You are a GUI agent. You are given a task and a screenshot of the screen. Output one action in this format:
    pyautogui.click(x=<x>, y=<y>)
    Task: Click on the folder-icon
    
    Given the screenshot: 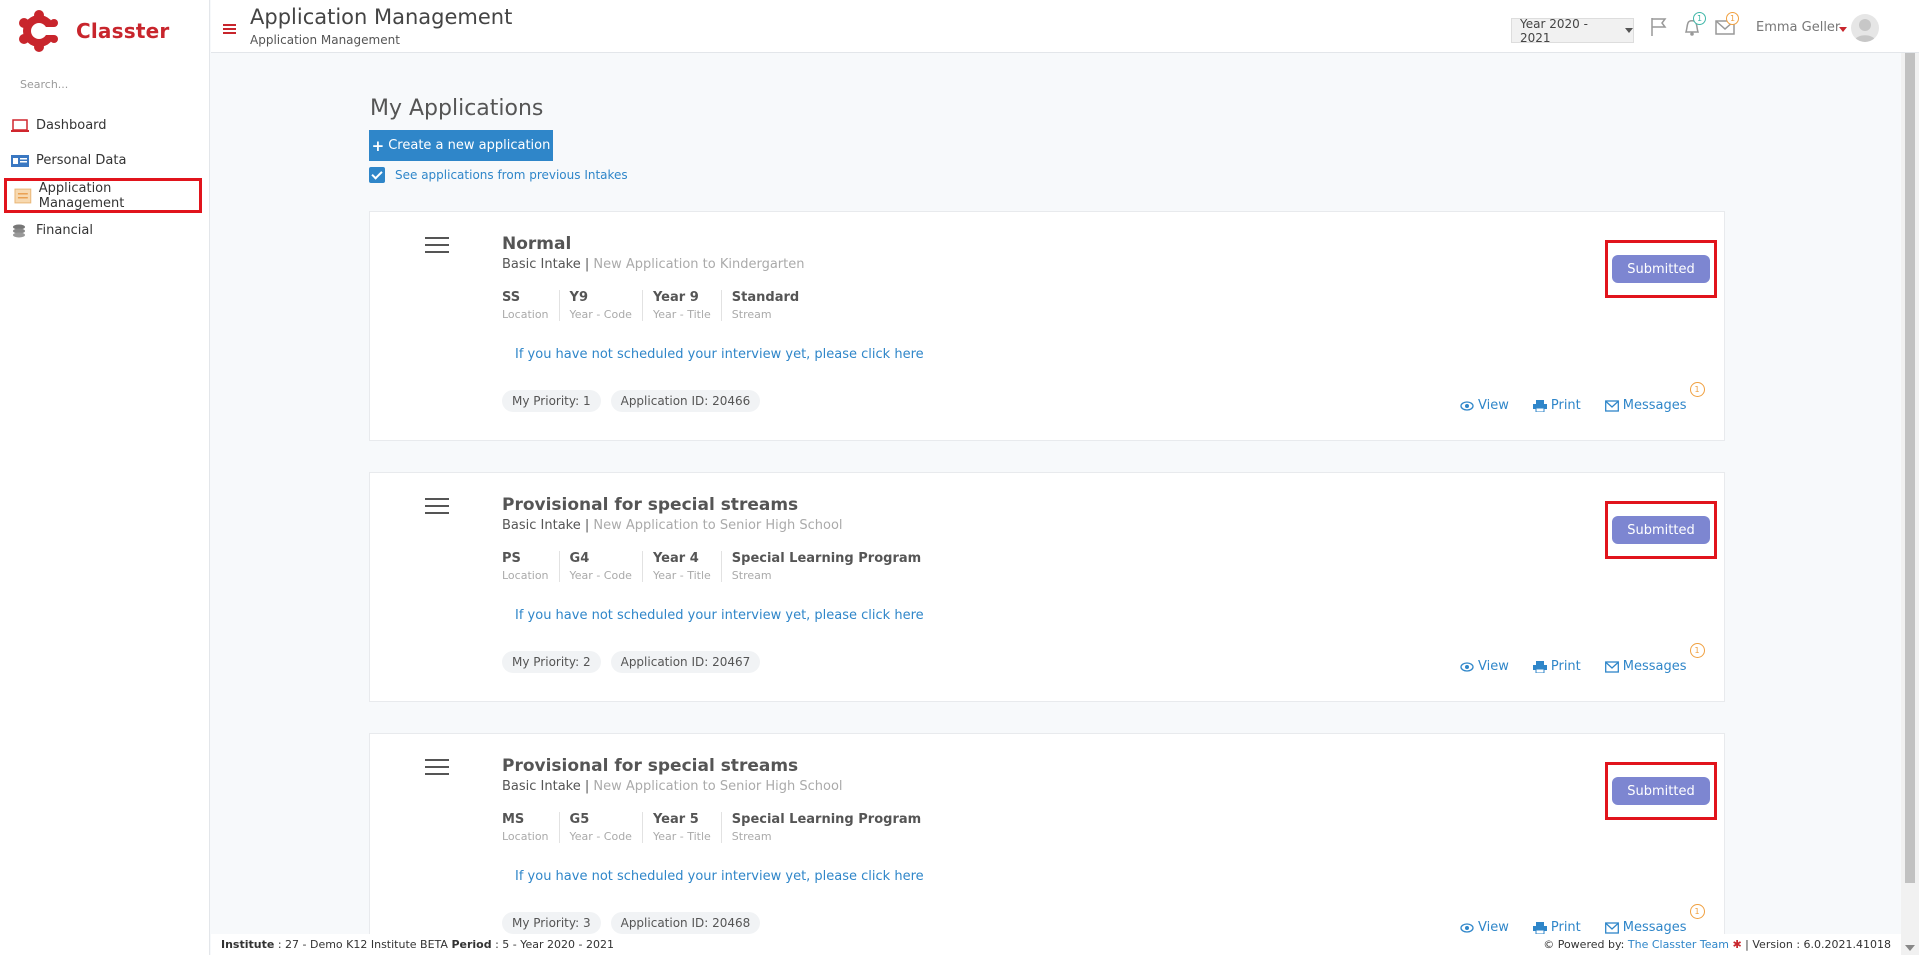 What is the action you would take?
    pyautogui.click(x=23, y=195)
    